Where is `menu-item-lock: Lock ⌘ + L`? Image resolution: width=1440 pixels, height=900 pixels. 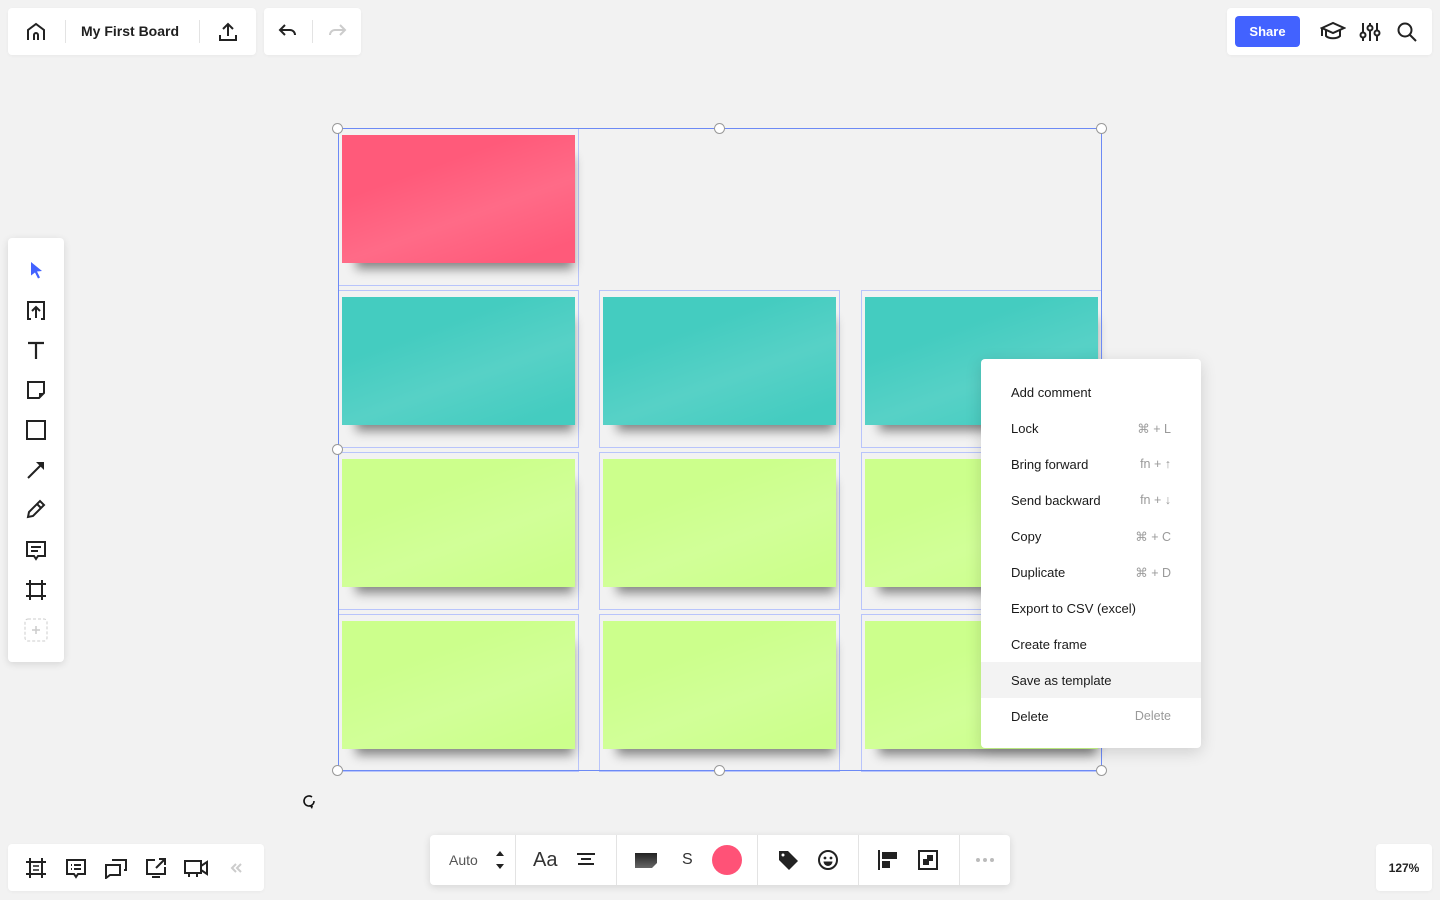 menu-item-lock: Lock ⌘ + L is located at coordinates (1091, 428).